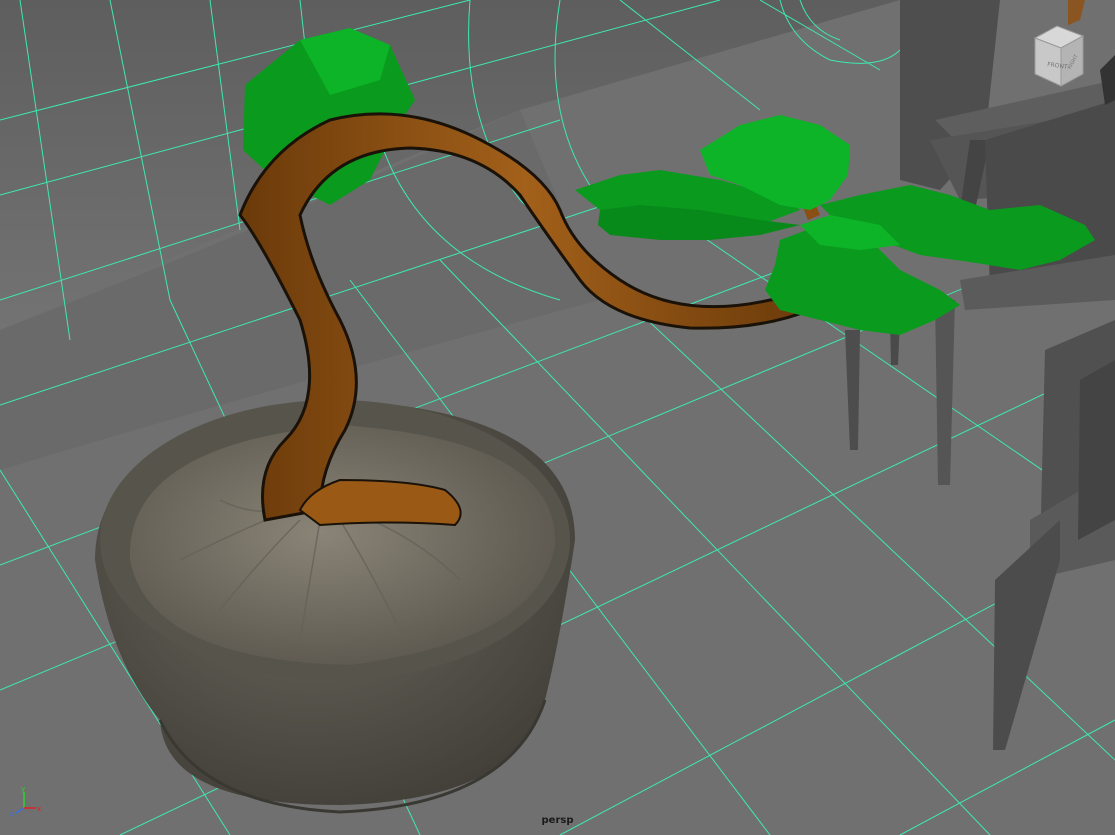 The image size is (1115, 835). What do you see at coordinates (23, 789) in the screenshot?
I see `axis-y-label: y` at bounding box center [23, 789].